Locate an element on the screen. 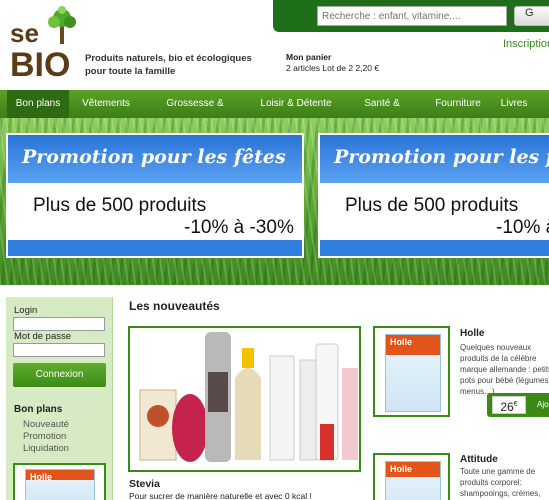 The width and height of the screenshot is (549, 500). promo-line2: -10% à is located at coordinates (522, 227).